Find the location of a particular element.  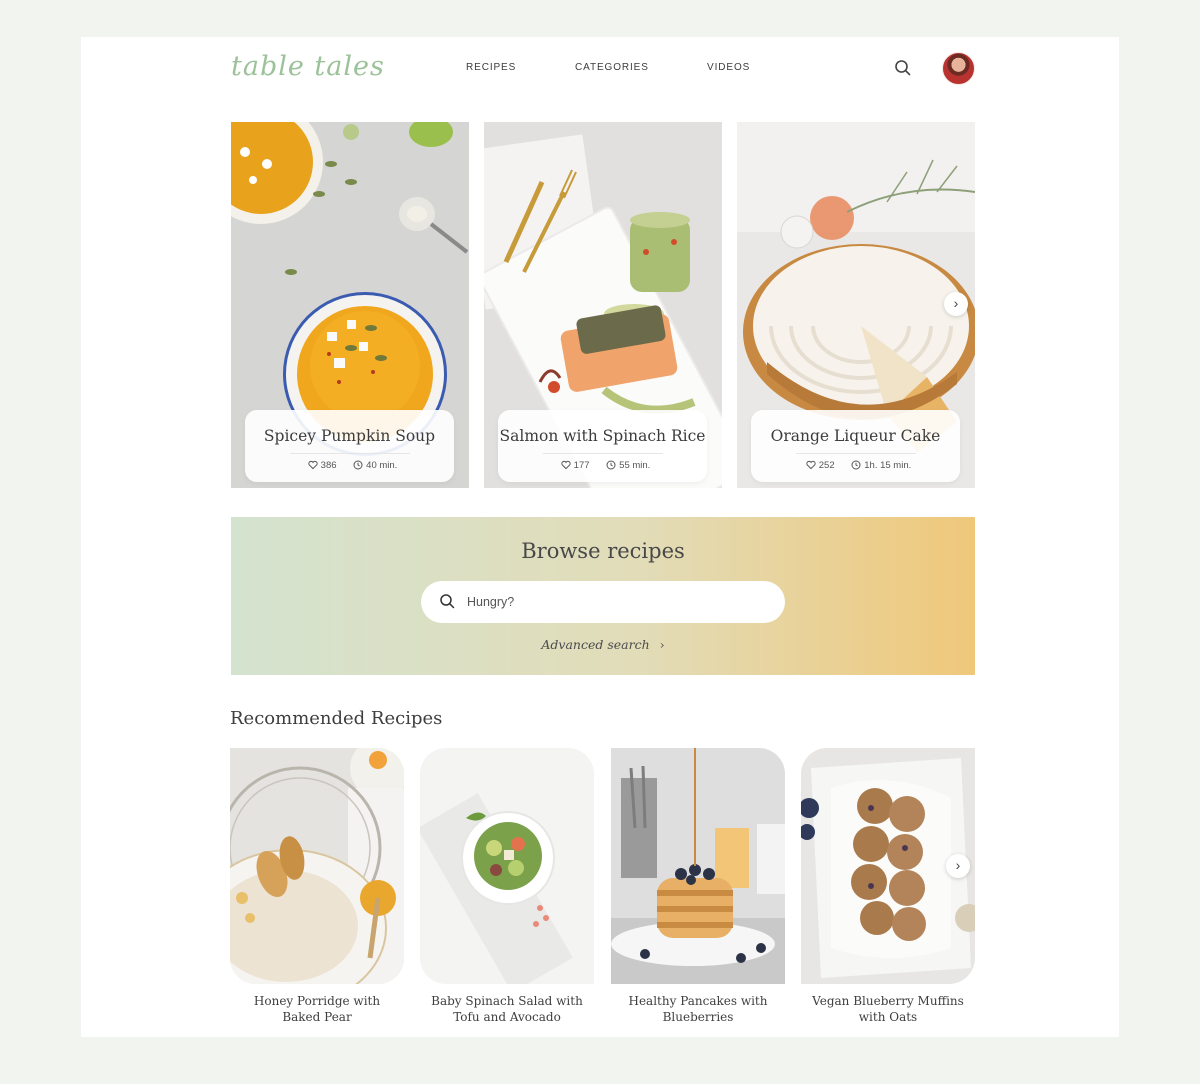

featured-label: Salmon with Spinach Rice 177 55 min. is located at coordinates (602, 446).